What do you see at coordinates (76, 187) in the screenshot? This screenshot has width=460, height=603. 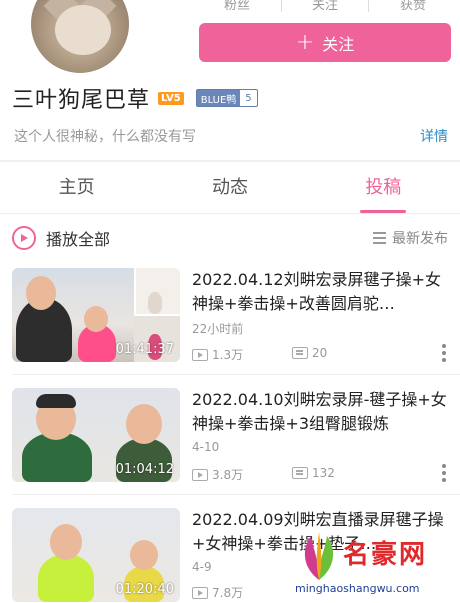 I see `tab-home: 主页` at bounding box center [76, 187].